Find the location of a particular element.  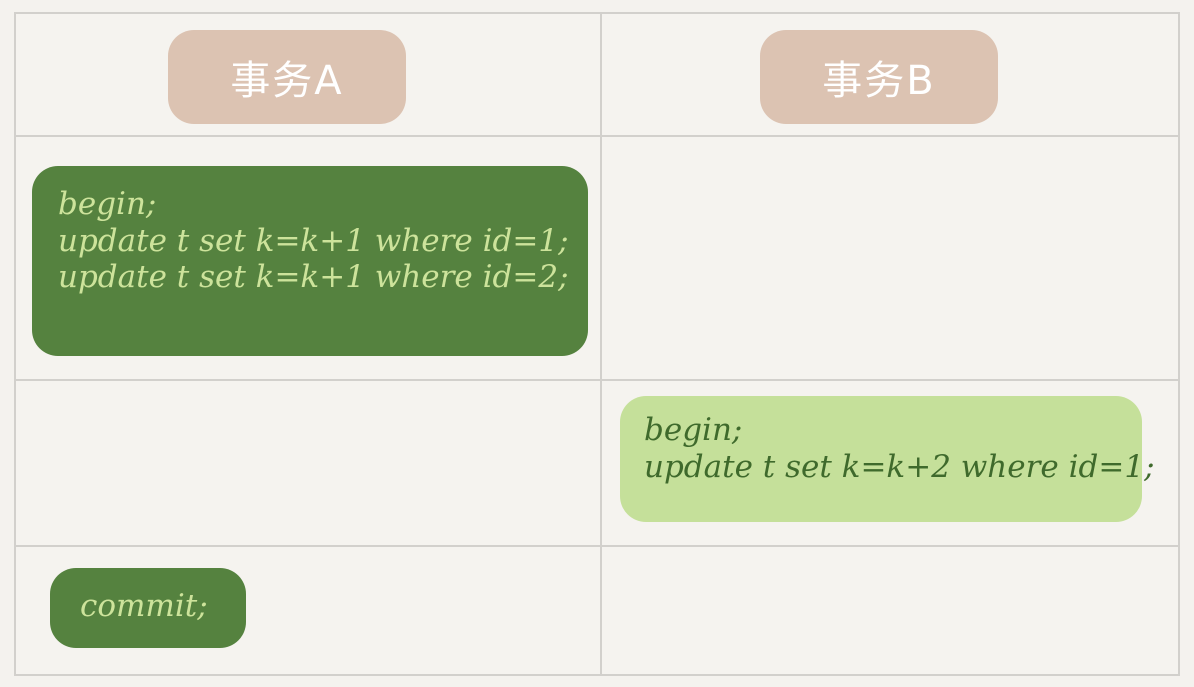

code-line: update t set k=k+2 where id=1; is located at coordinates (899, 466).